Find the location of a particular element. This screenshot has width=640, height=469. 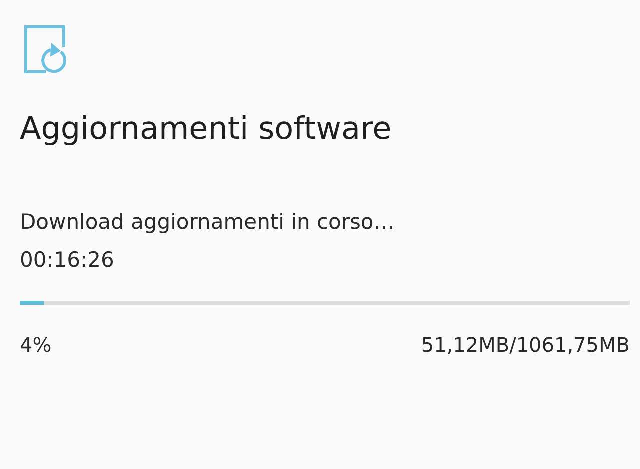

percent-text: 4% is located at coordinates (36, 345).